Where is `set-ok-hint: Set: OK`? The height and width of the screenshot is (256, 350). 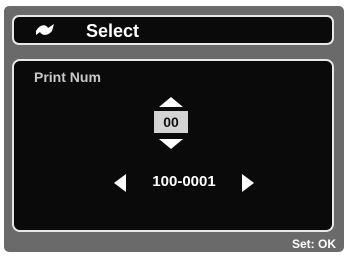 set-ok-hint: Set: OK is located at coordinates (313, 244).